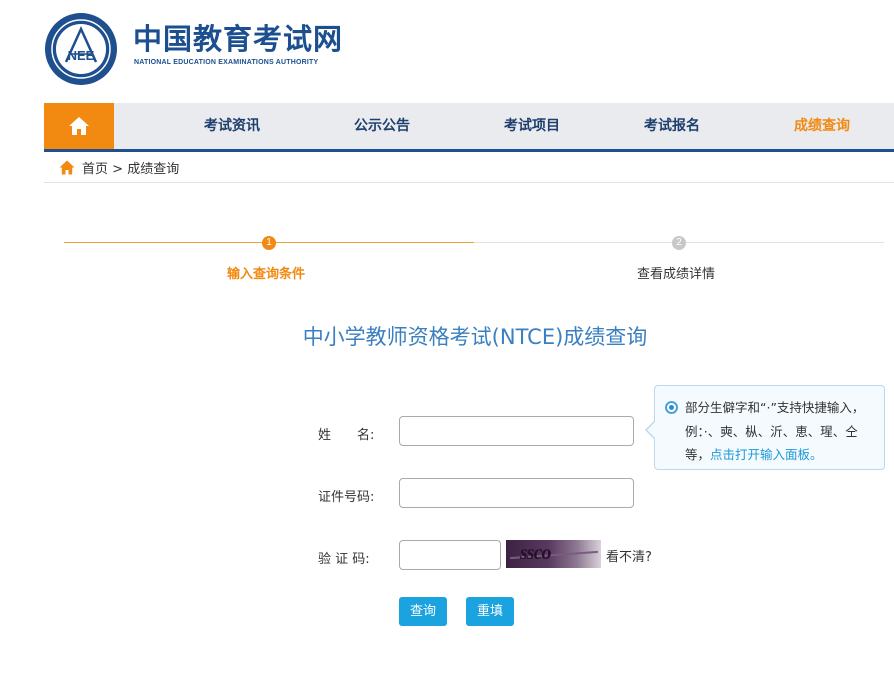 The image size is (894, 676). What do you see at coordinates (475, 337) in the screenshot?
I see `page-title: 中小学教师资格考试(NTCE)成绩查询` at bounding box center [475, 337].